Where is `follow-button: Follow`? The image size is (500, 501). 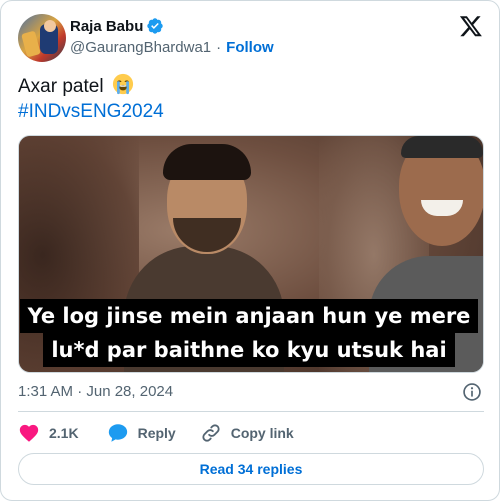
follow-button: Follow is located at coordinates (250, 47).